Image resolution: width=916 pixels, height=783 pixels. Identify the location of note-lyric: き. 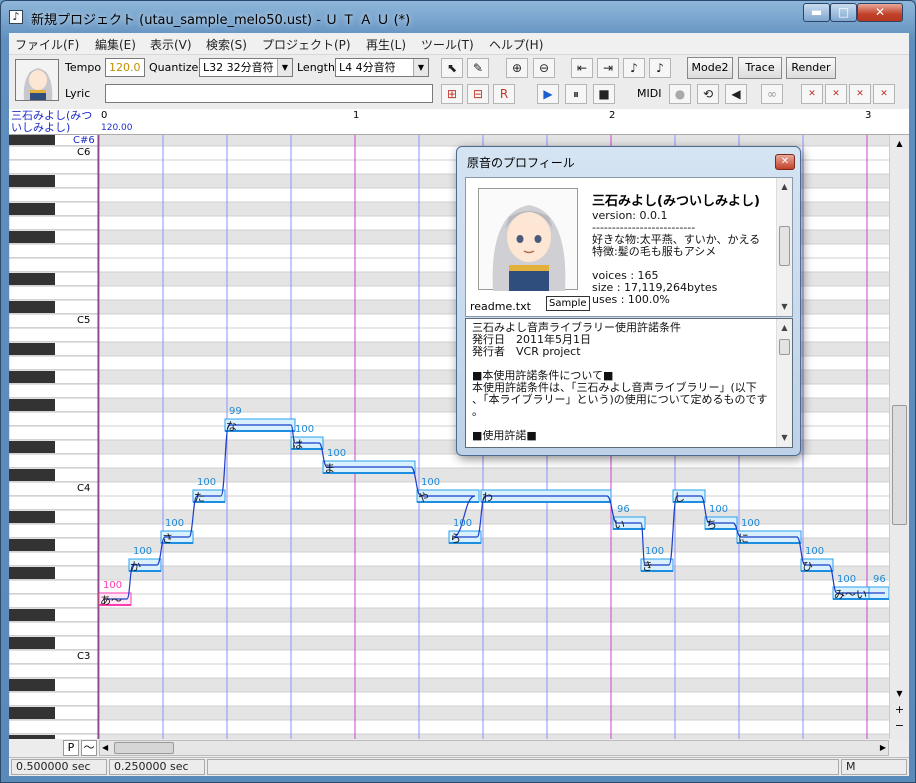
(647, 566).